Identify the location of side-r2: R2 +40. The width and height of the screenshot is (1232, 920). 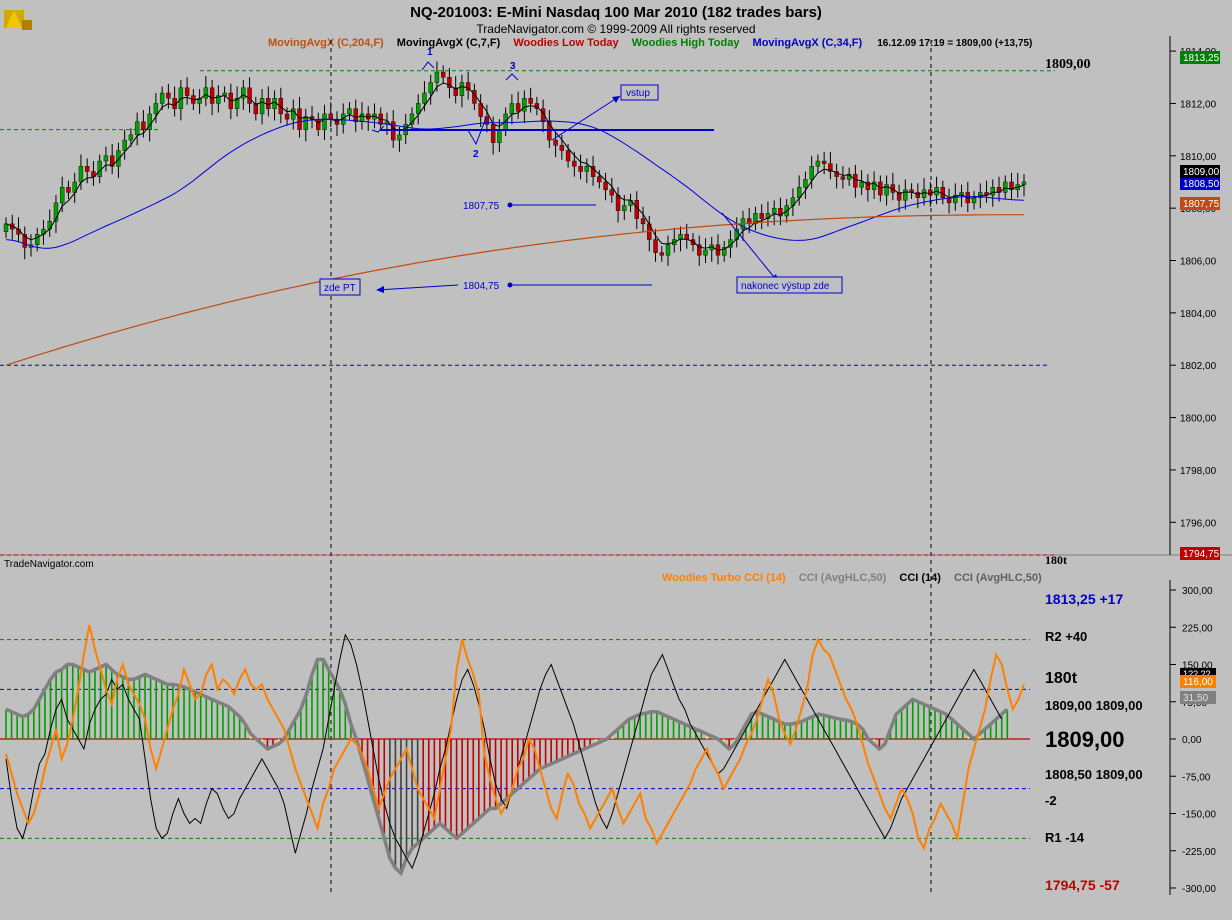
(1066, 636).